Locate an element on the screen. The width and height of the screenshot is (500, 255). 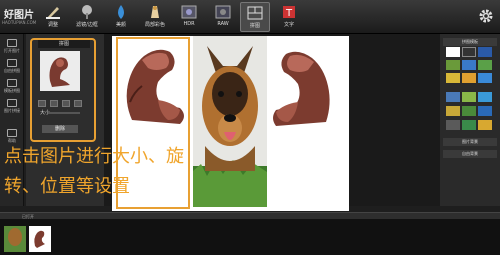
tool-raw-label: RAW is located at coordinates (223, 24).